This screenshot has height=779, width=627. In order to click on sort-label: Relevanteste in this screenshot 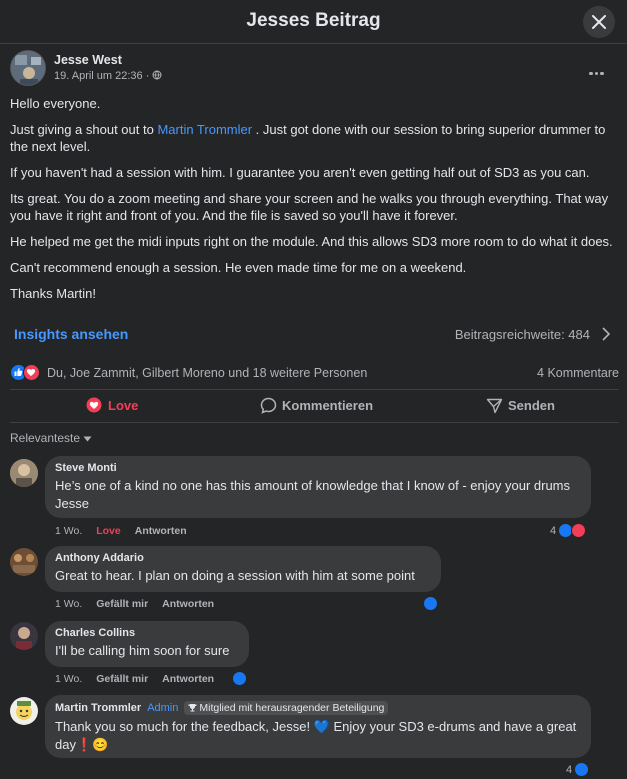, I will do `click(45, 438)`.